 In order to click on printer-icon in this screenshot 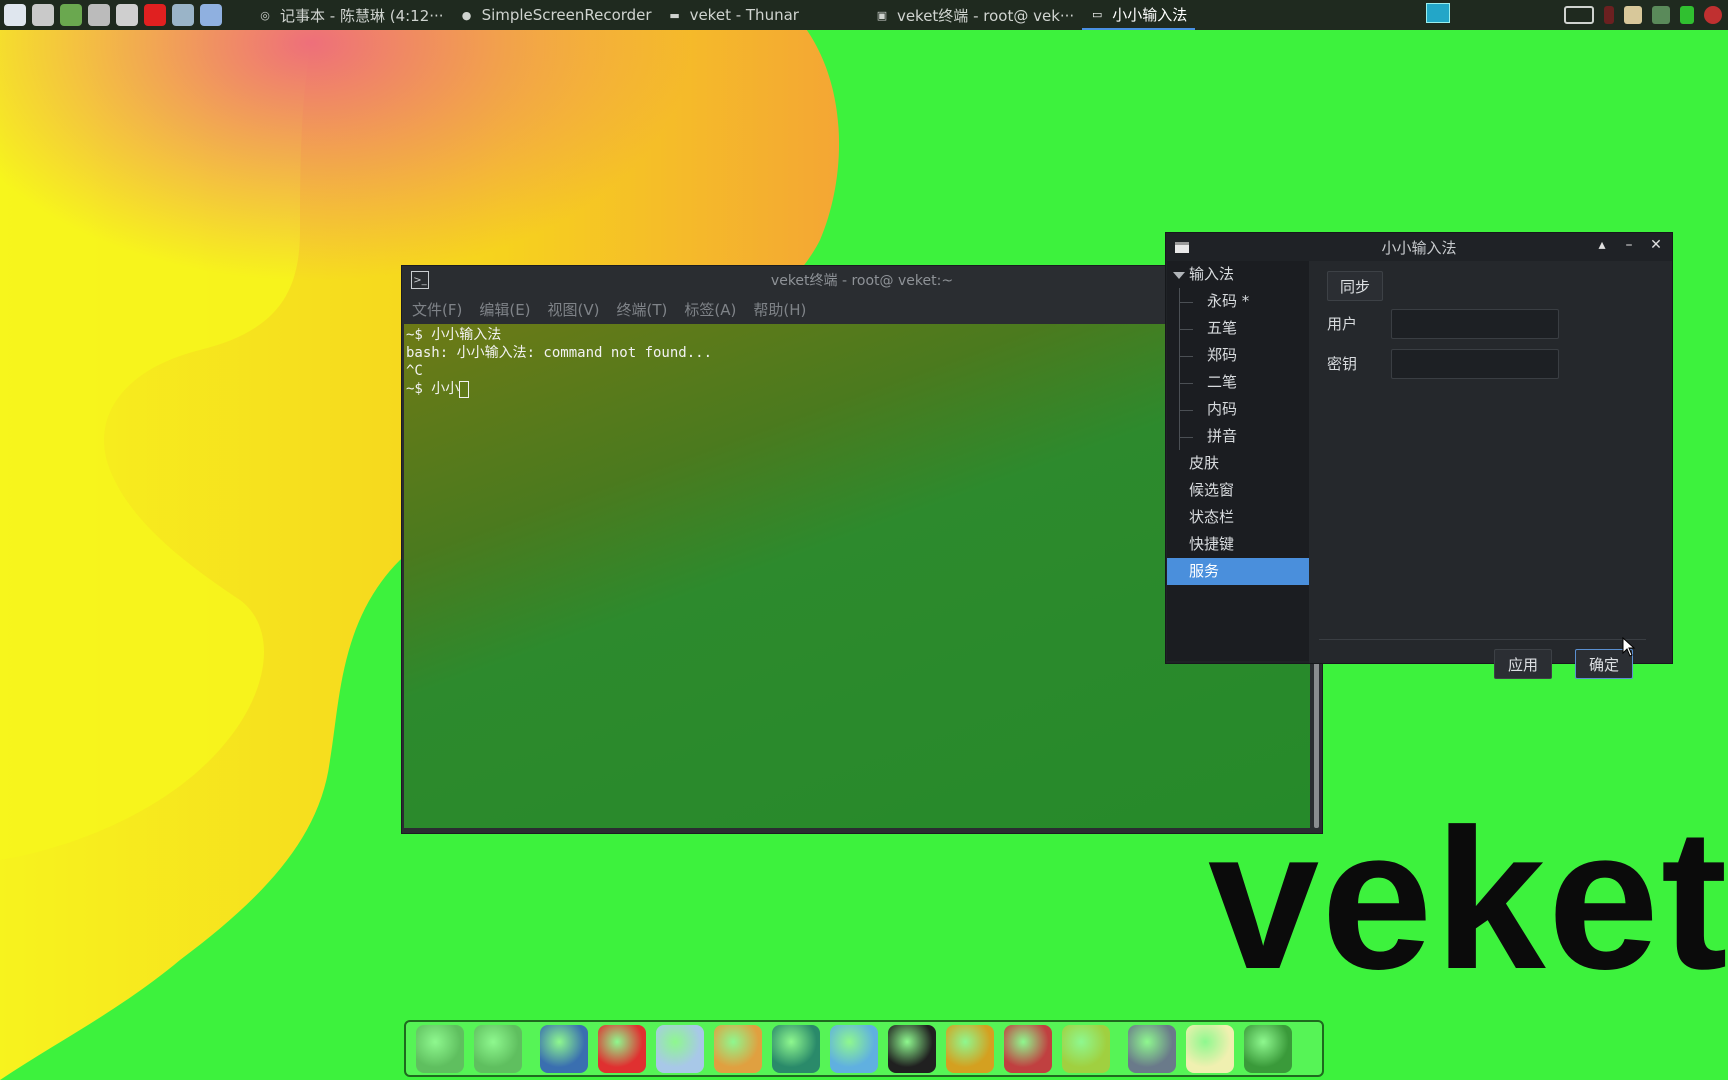, I will do `click(127, 15)`.